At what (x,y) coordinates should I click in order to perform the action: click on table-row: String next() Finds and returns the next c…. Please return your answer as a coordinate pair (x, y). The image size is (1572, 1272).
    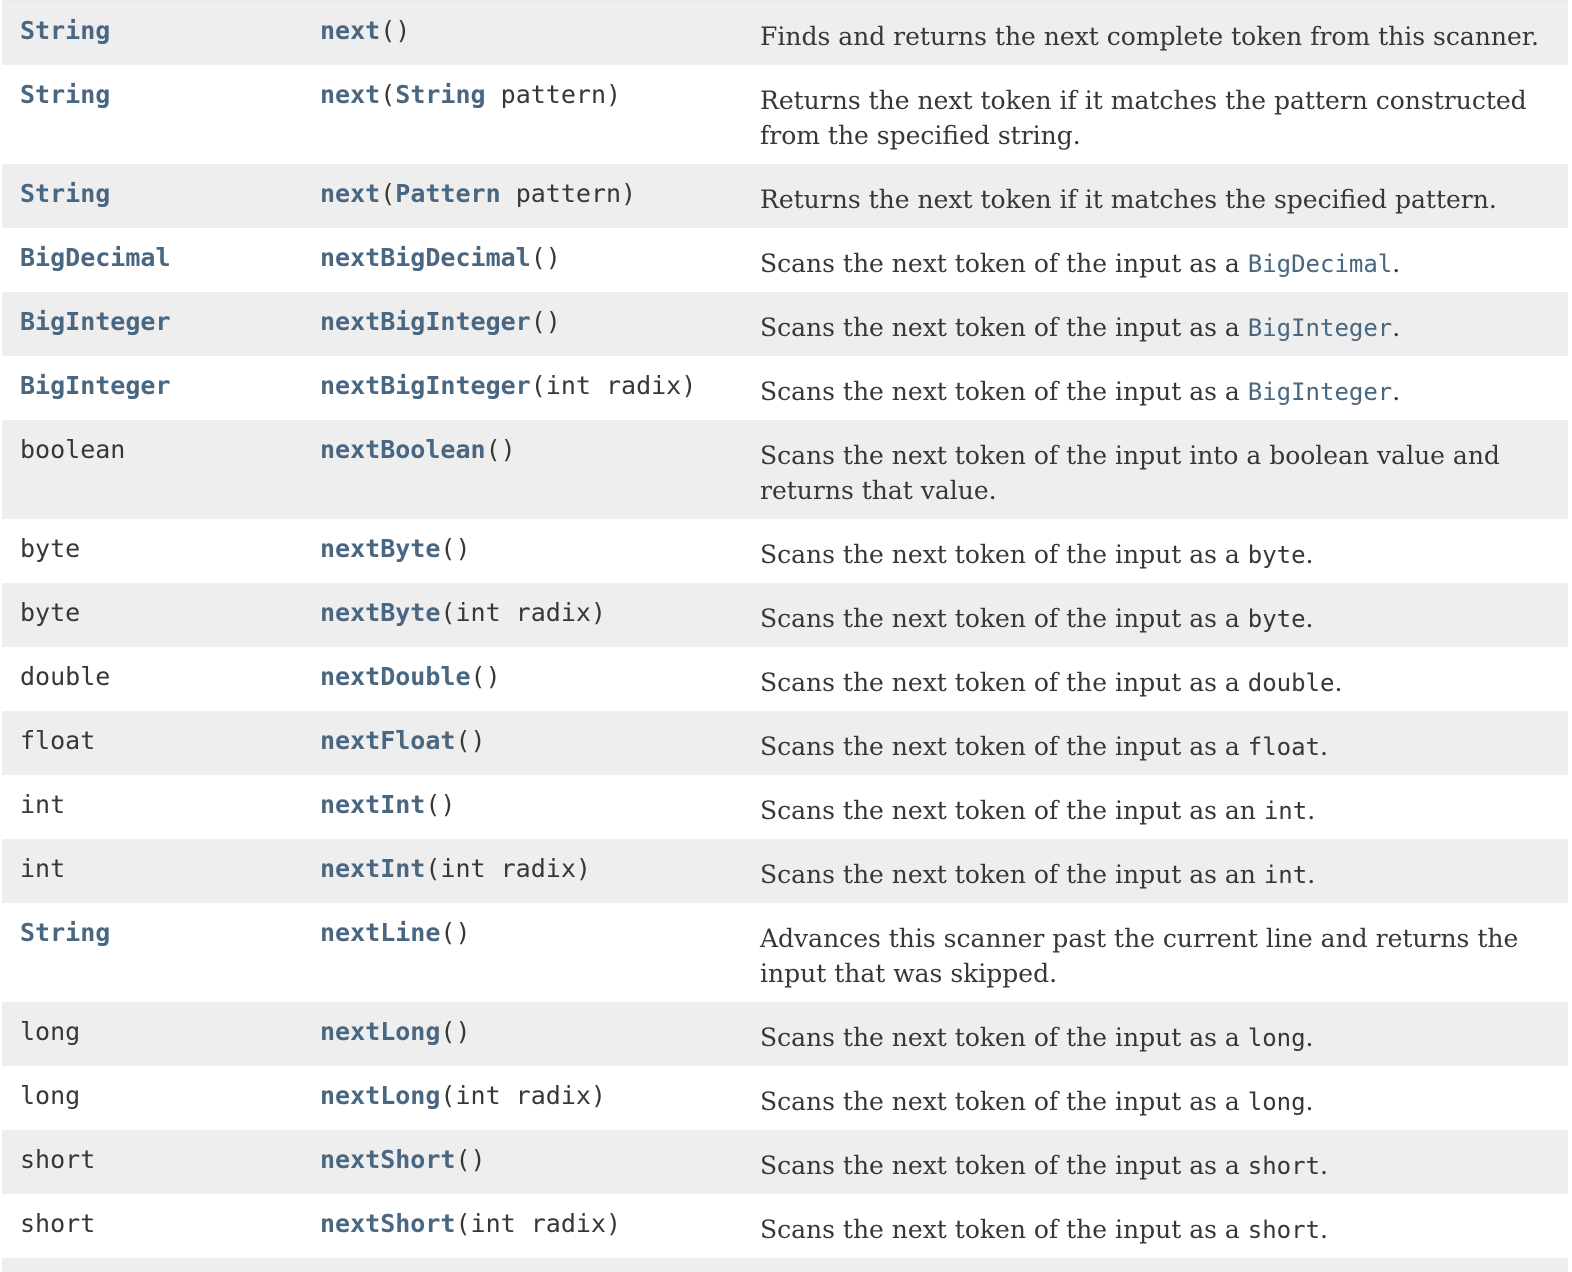
    Looking at the image, I should click on (785, 33).